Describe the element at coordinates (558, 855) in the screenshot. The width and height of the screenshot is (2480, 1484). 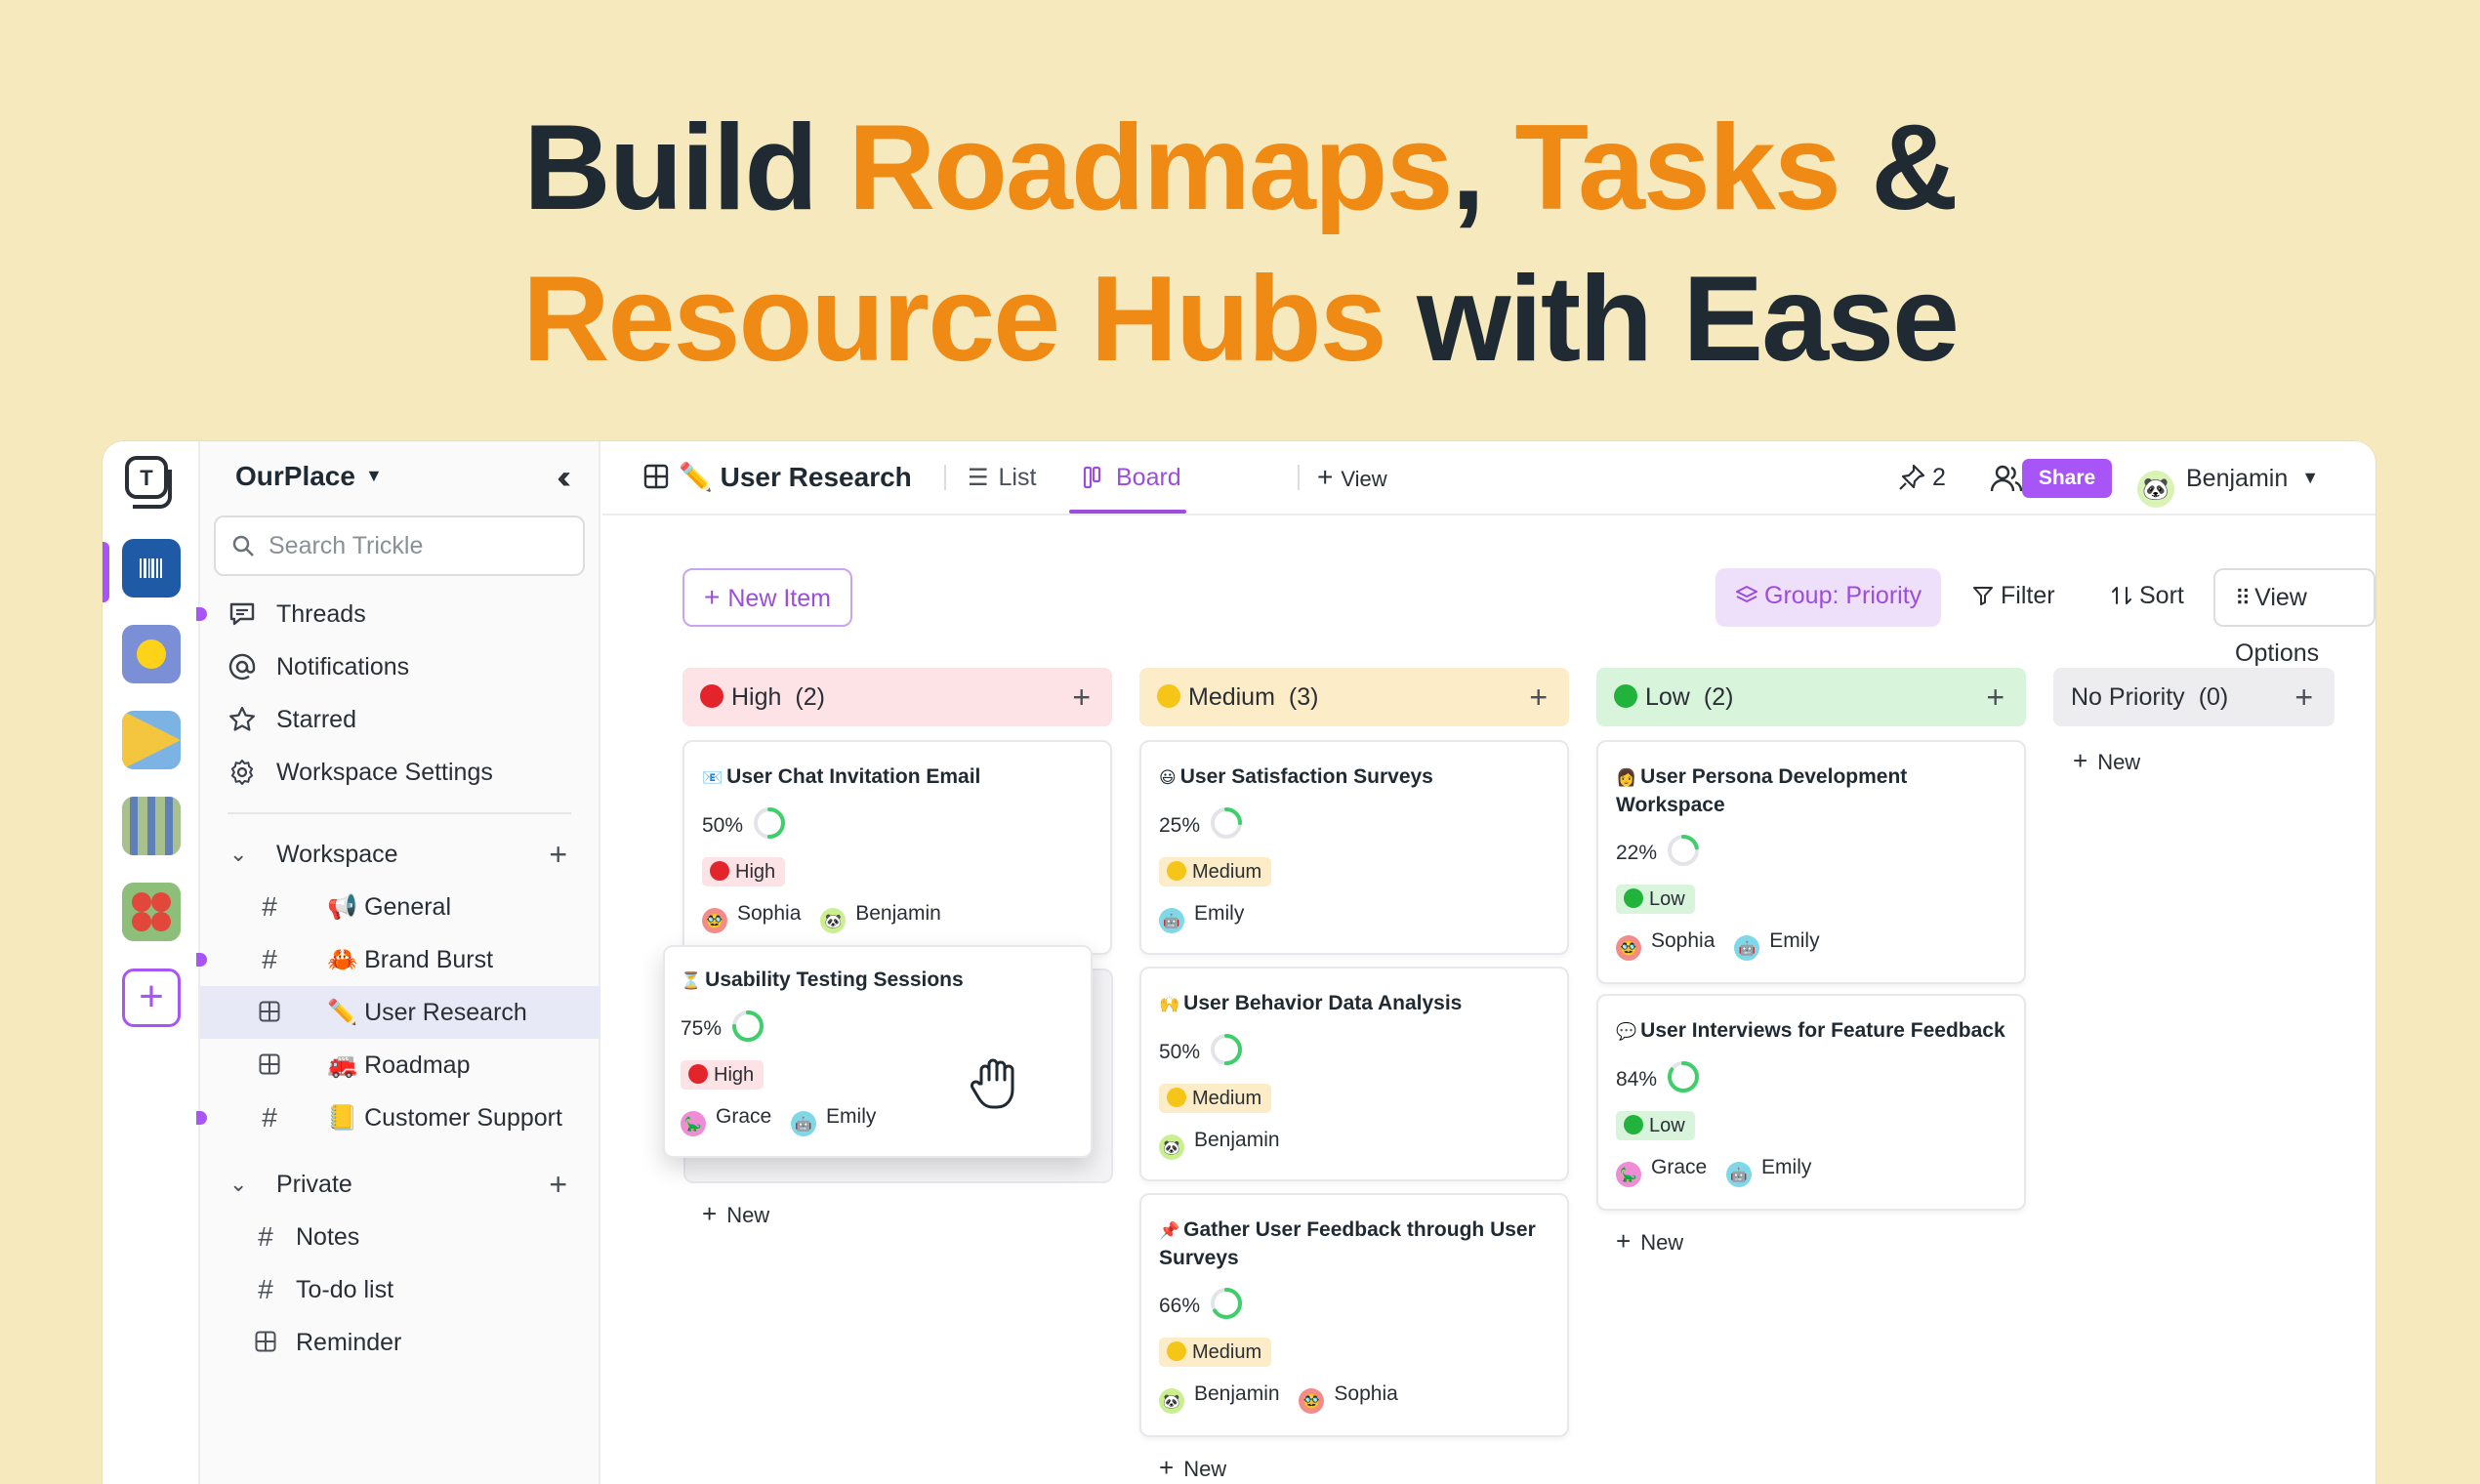
I see `add-channel-icon: +` at that location.